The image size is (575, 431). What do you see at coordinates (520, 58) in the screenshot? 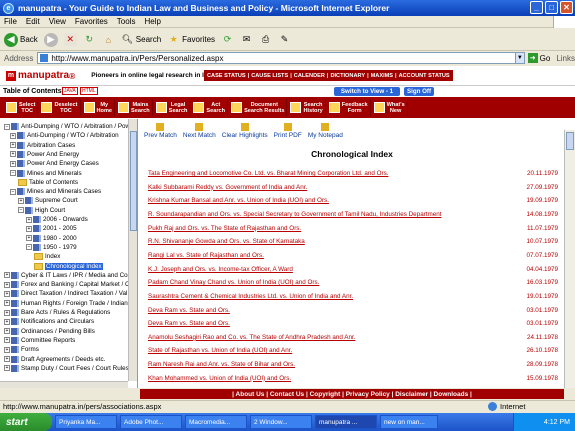
I see `address-dropdown-icon: ▼` at bounding box center [520, 58].